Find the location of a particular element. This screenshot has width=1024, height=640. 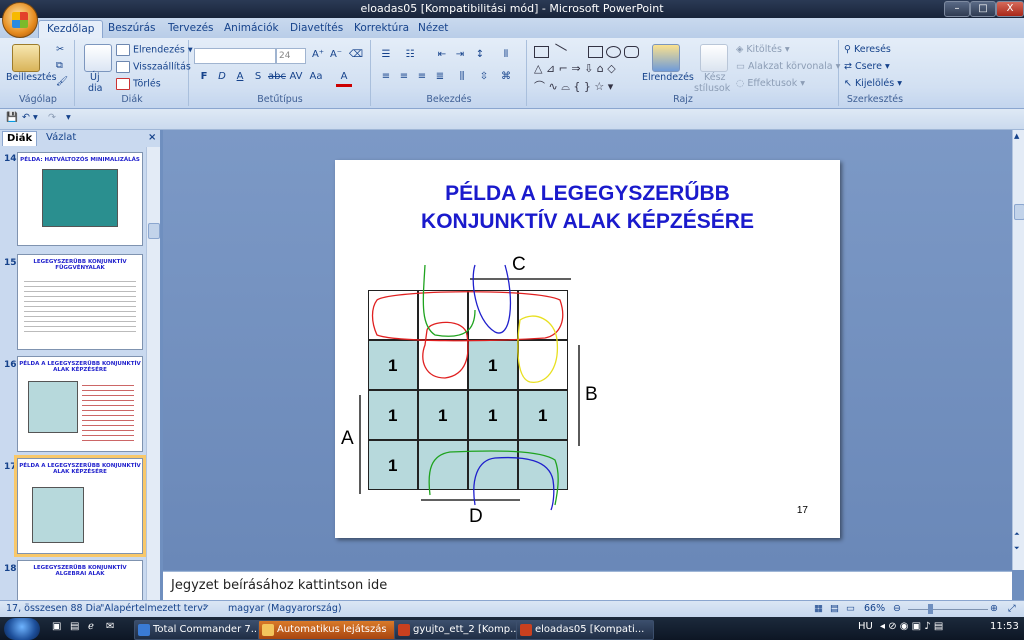

paste-icon is located at coordinates (26, 58).